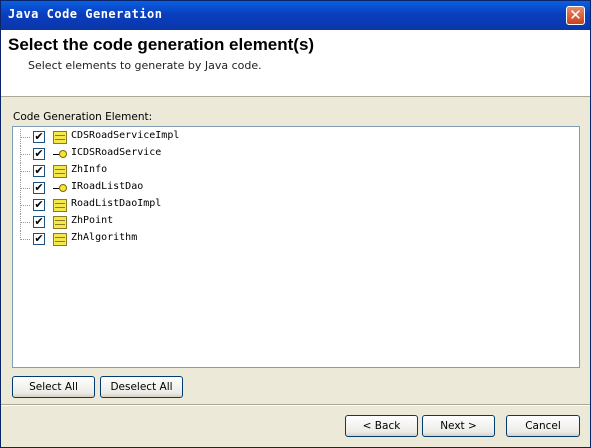  What do you see at coordinates (116, 203) in the screenshot?
I see `tree-item-label: RoadListDaoImpl` at bounding box center [116, 203].